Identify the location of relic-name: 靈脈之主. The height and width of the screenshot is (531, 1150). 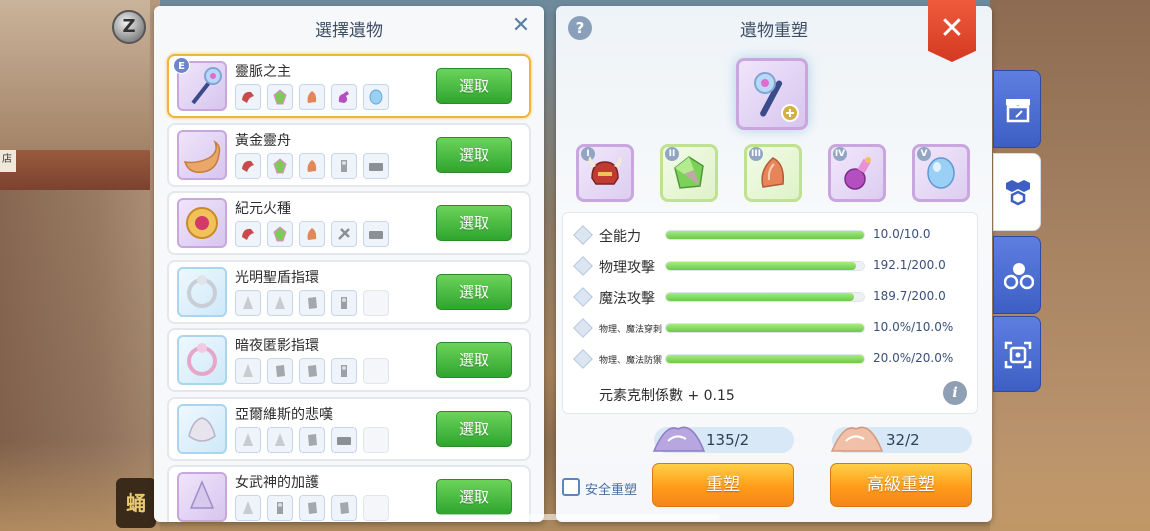
(263, 72).